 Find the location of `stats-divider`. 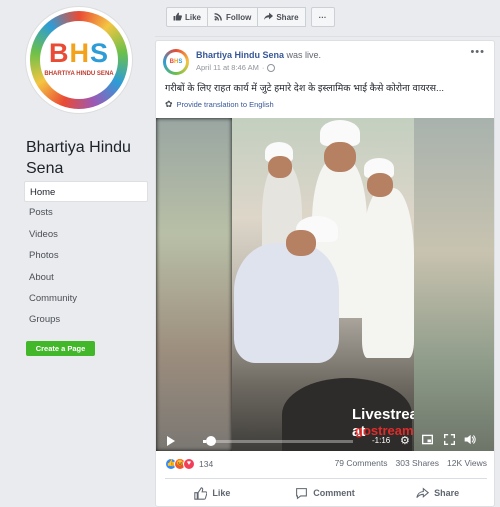

stats-divider is located at coordinates (326, 478).